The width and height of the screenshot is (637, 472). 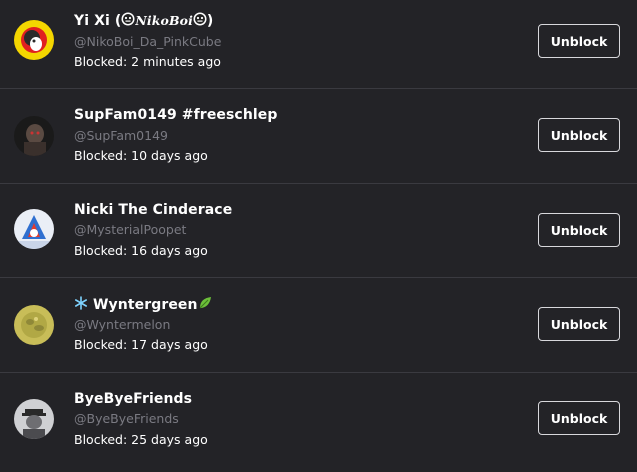 What do you see at coordinates (141, 344) in the screenshot?
I see `blocked-timestamp: Blocked: 17 days ago` at bounding box center [141, 344].